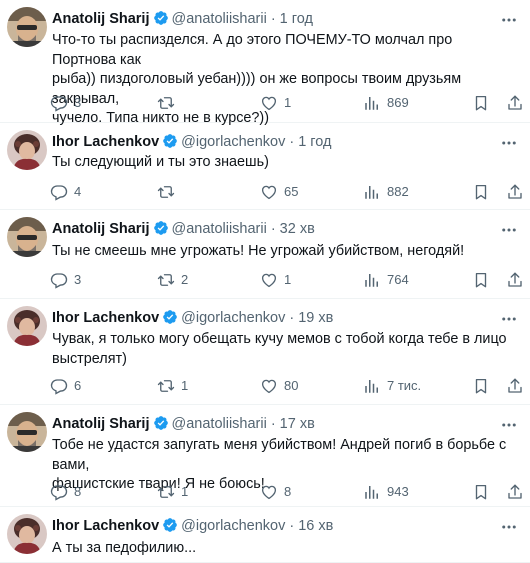  I want to click on like-button: 80, so click(279, 386).